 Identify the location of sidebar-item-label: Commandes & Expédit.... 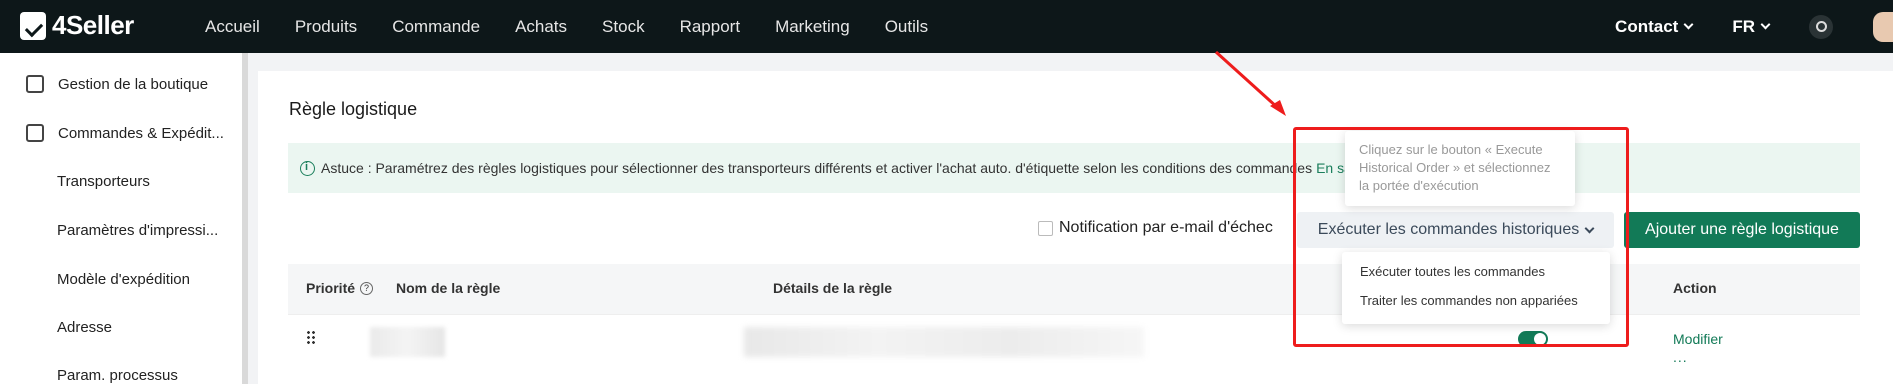
(141, 133).